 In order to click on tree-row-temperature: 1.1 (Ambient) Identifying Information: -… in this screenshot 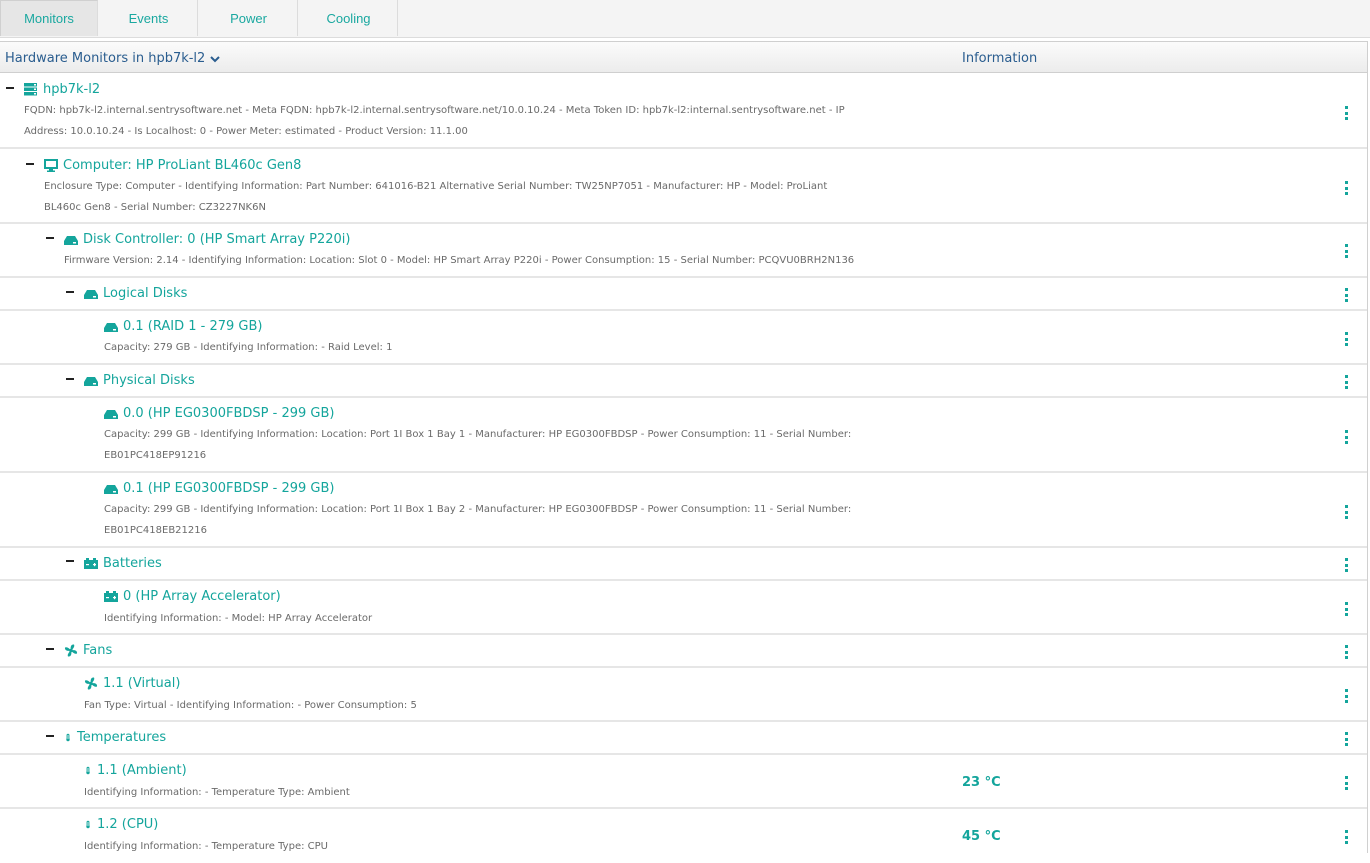, I will do `click(683, 782)`.